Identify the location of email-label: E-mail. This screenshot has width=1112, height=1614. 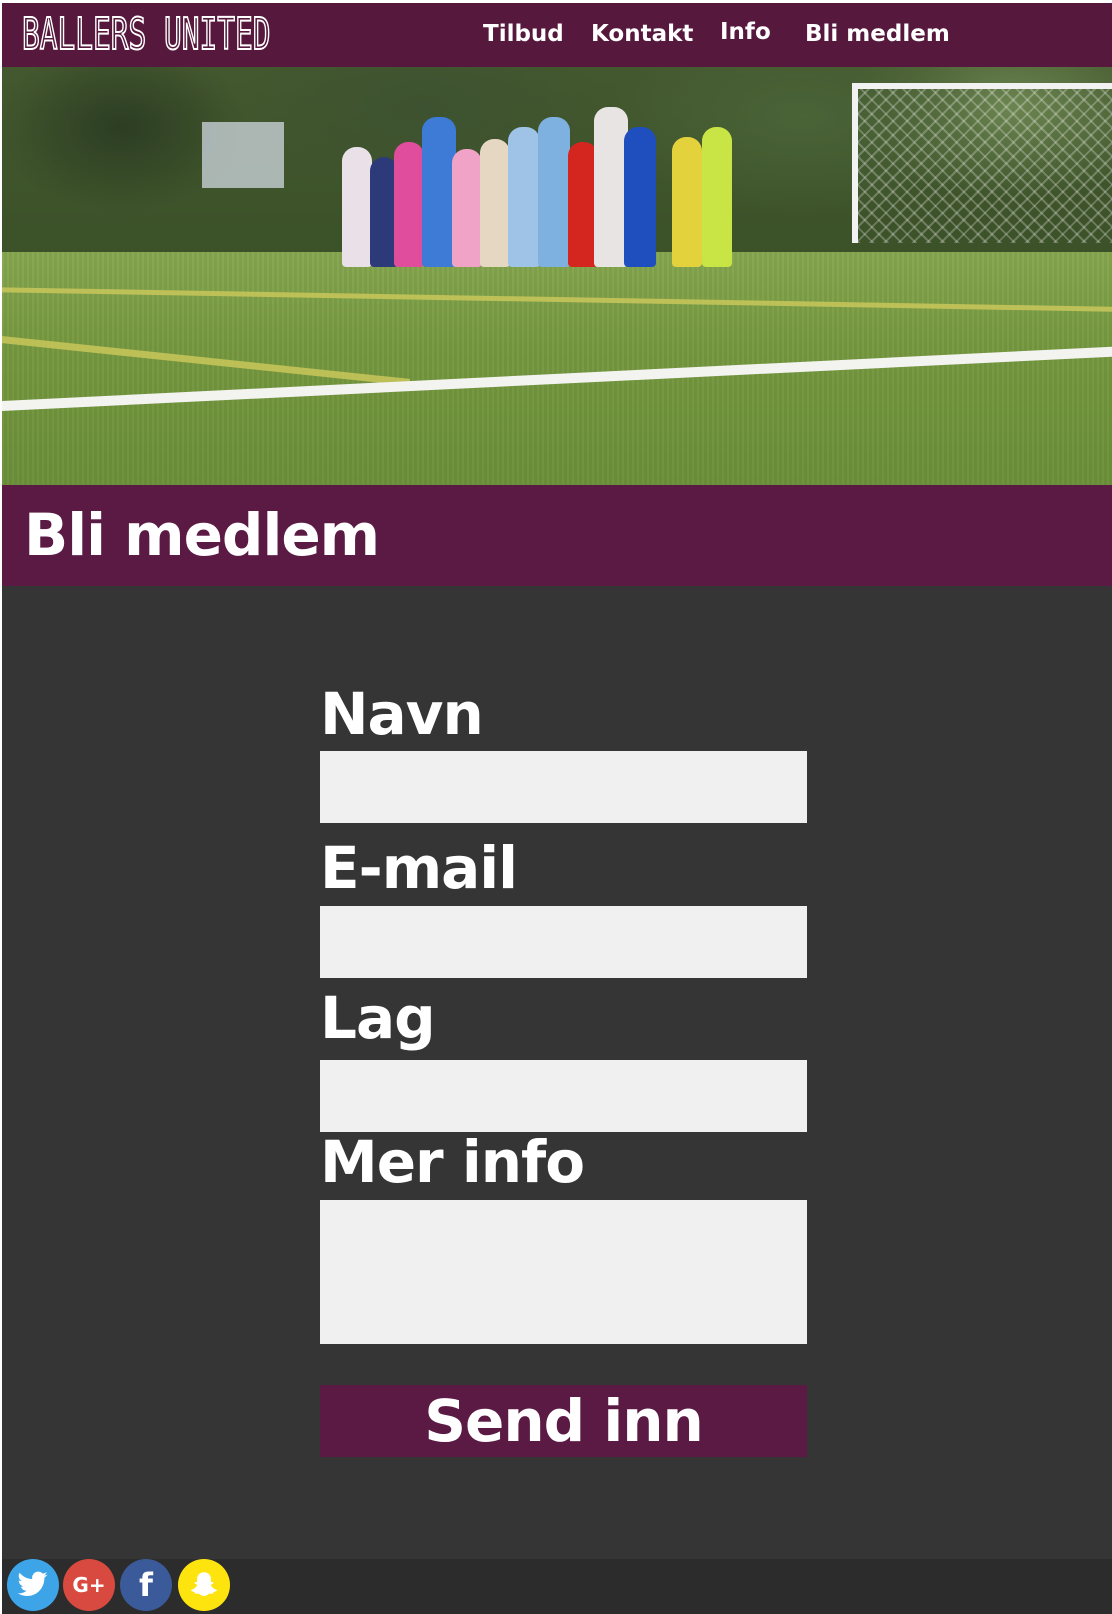
(419, 868).